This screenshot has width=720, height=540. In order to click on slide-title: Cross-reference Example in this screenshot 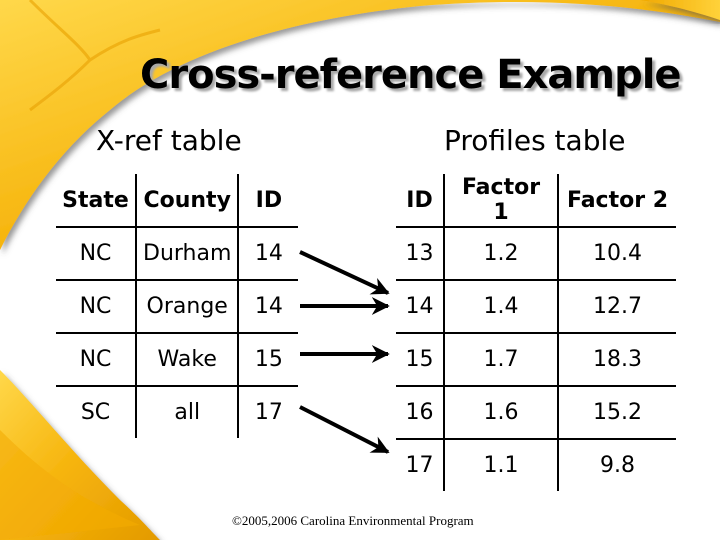, I will do `click(411, 75)`.